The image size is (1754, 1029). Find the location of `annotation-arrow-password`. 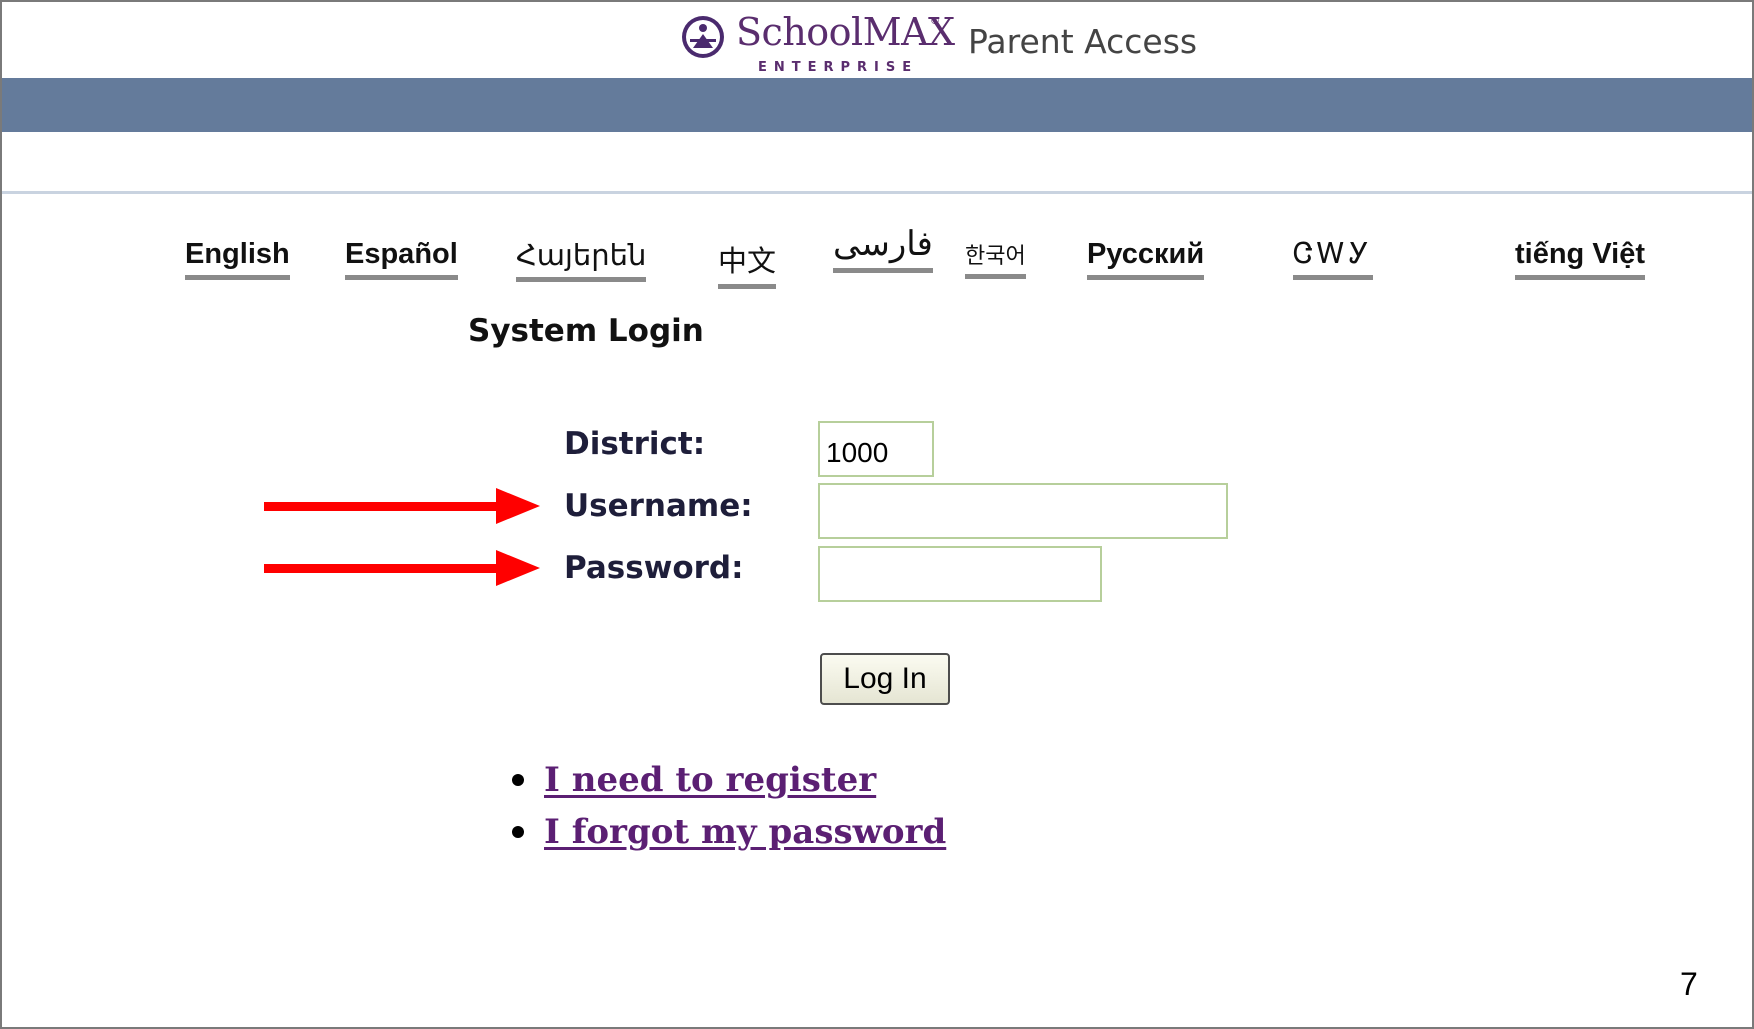

annotation-arrow-password is located at coordinates (402, 568).